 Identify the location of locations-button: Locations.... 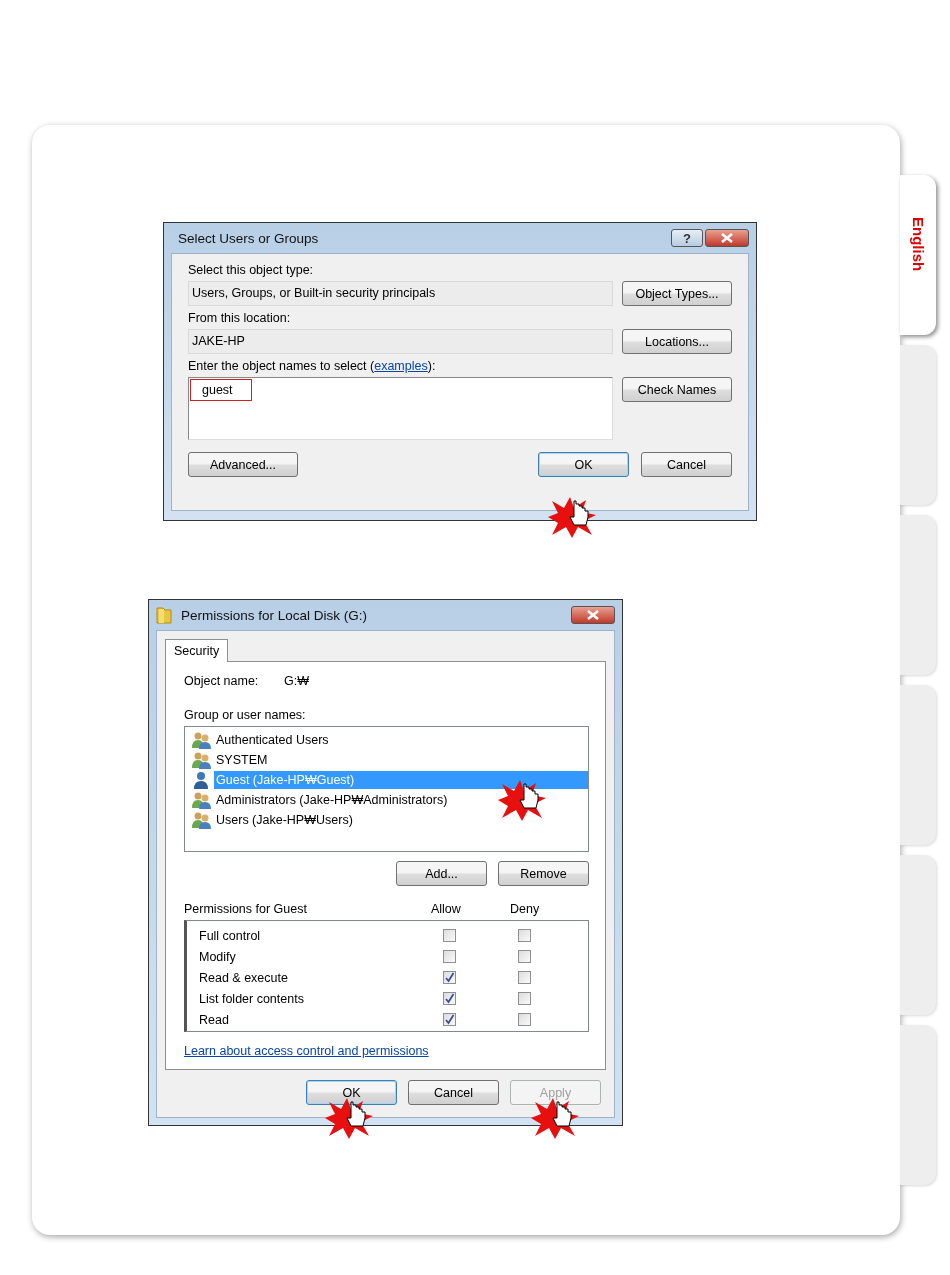
(677, 341).